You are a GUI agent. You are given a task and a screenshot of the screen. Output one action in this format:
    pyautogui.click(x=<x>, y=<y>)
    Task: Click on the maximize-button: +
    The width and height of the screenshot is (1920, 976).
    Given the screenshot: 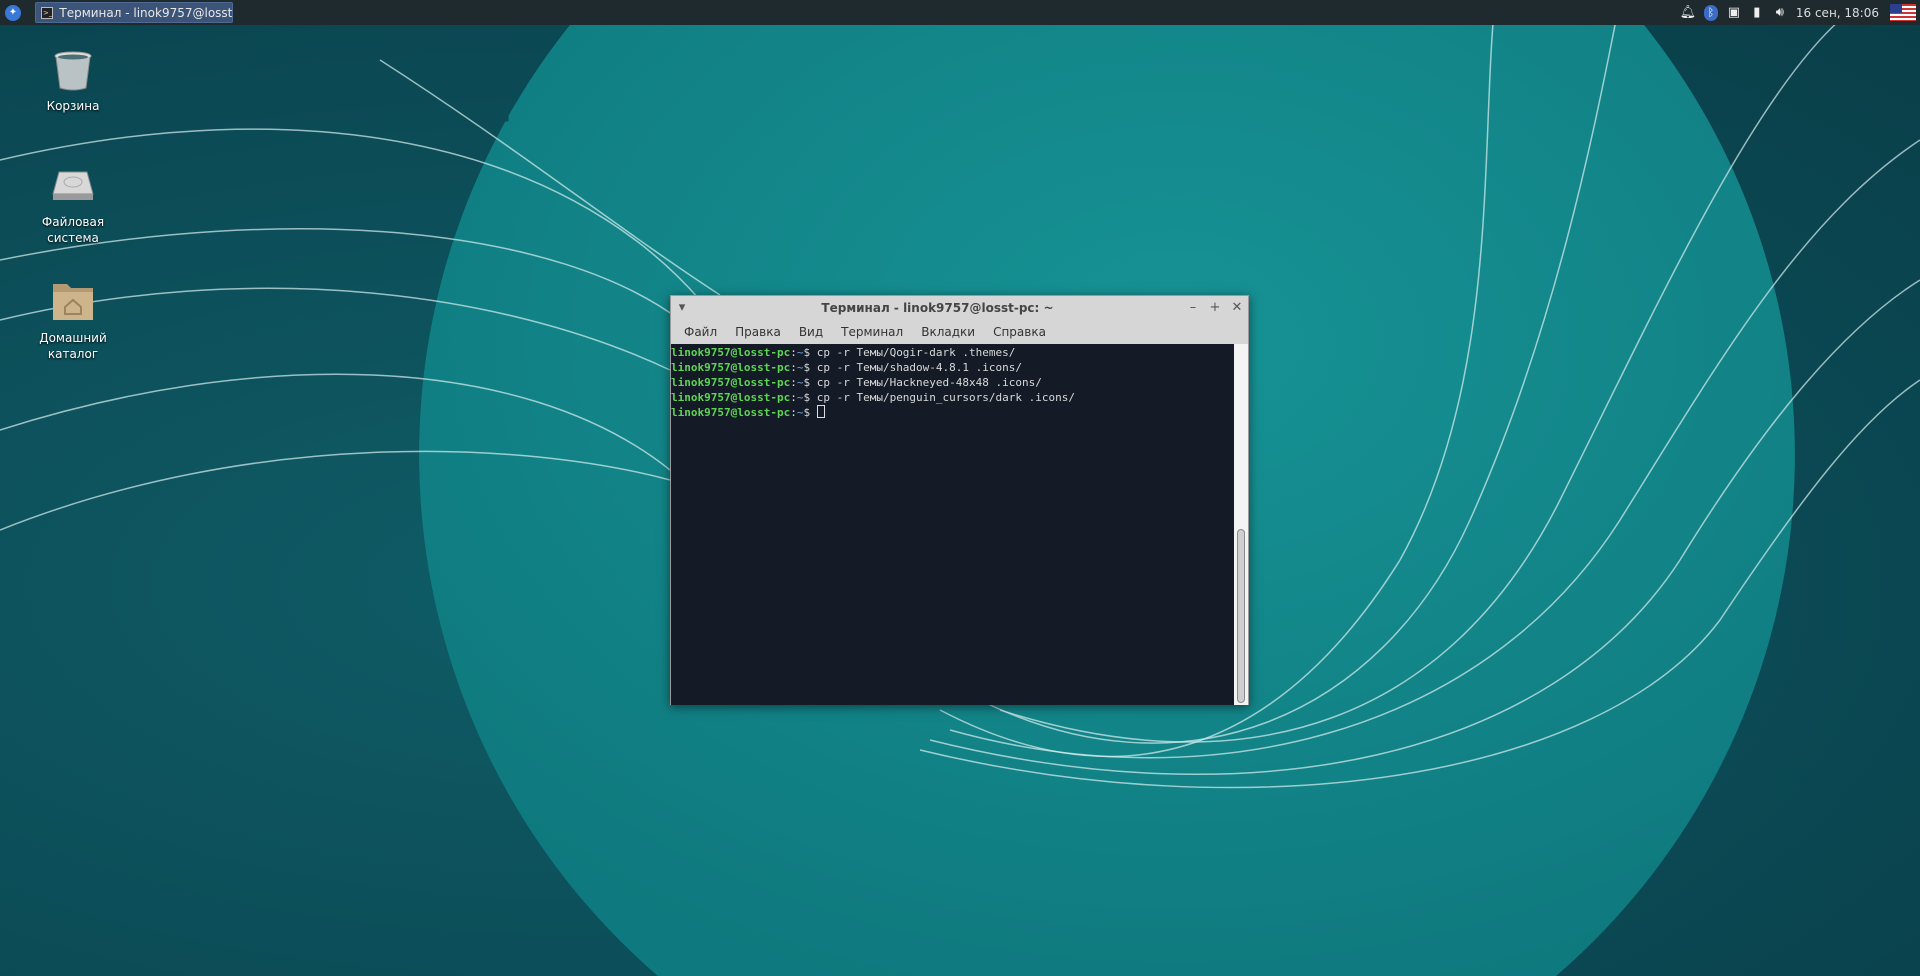 What is the action you would take?
    pyautogui.click(x=1215, y=307)
    